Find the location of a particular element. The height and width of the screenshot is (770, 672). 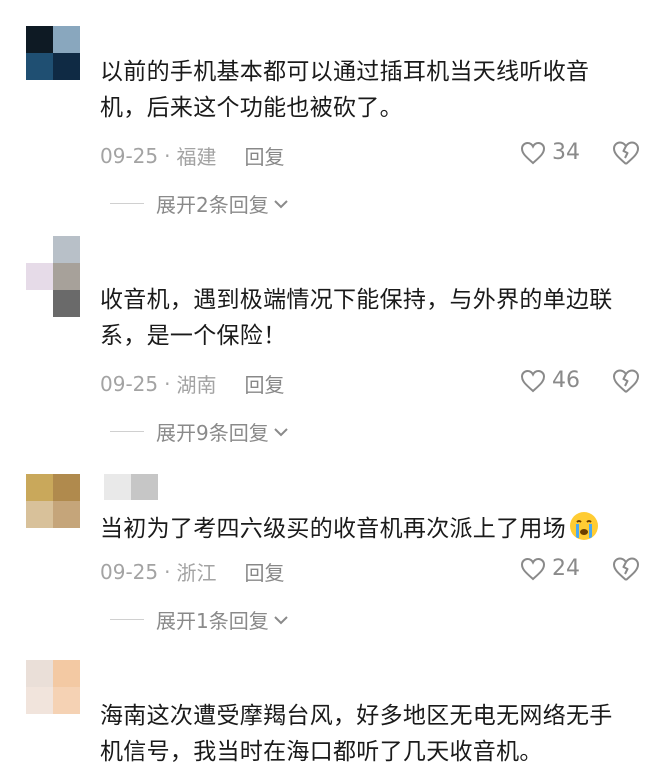

comment-text-line: 机，后来这个功能也被砍了。 is located at coordinates (251, 108).